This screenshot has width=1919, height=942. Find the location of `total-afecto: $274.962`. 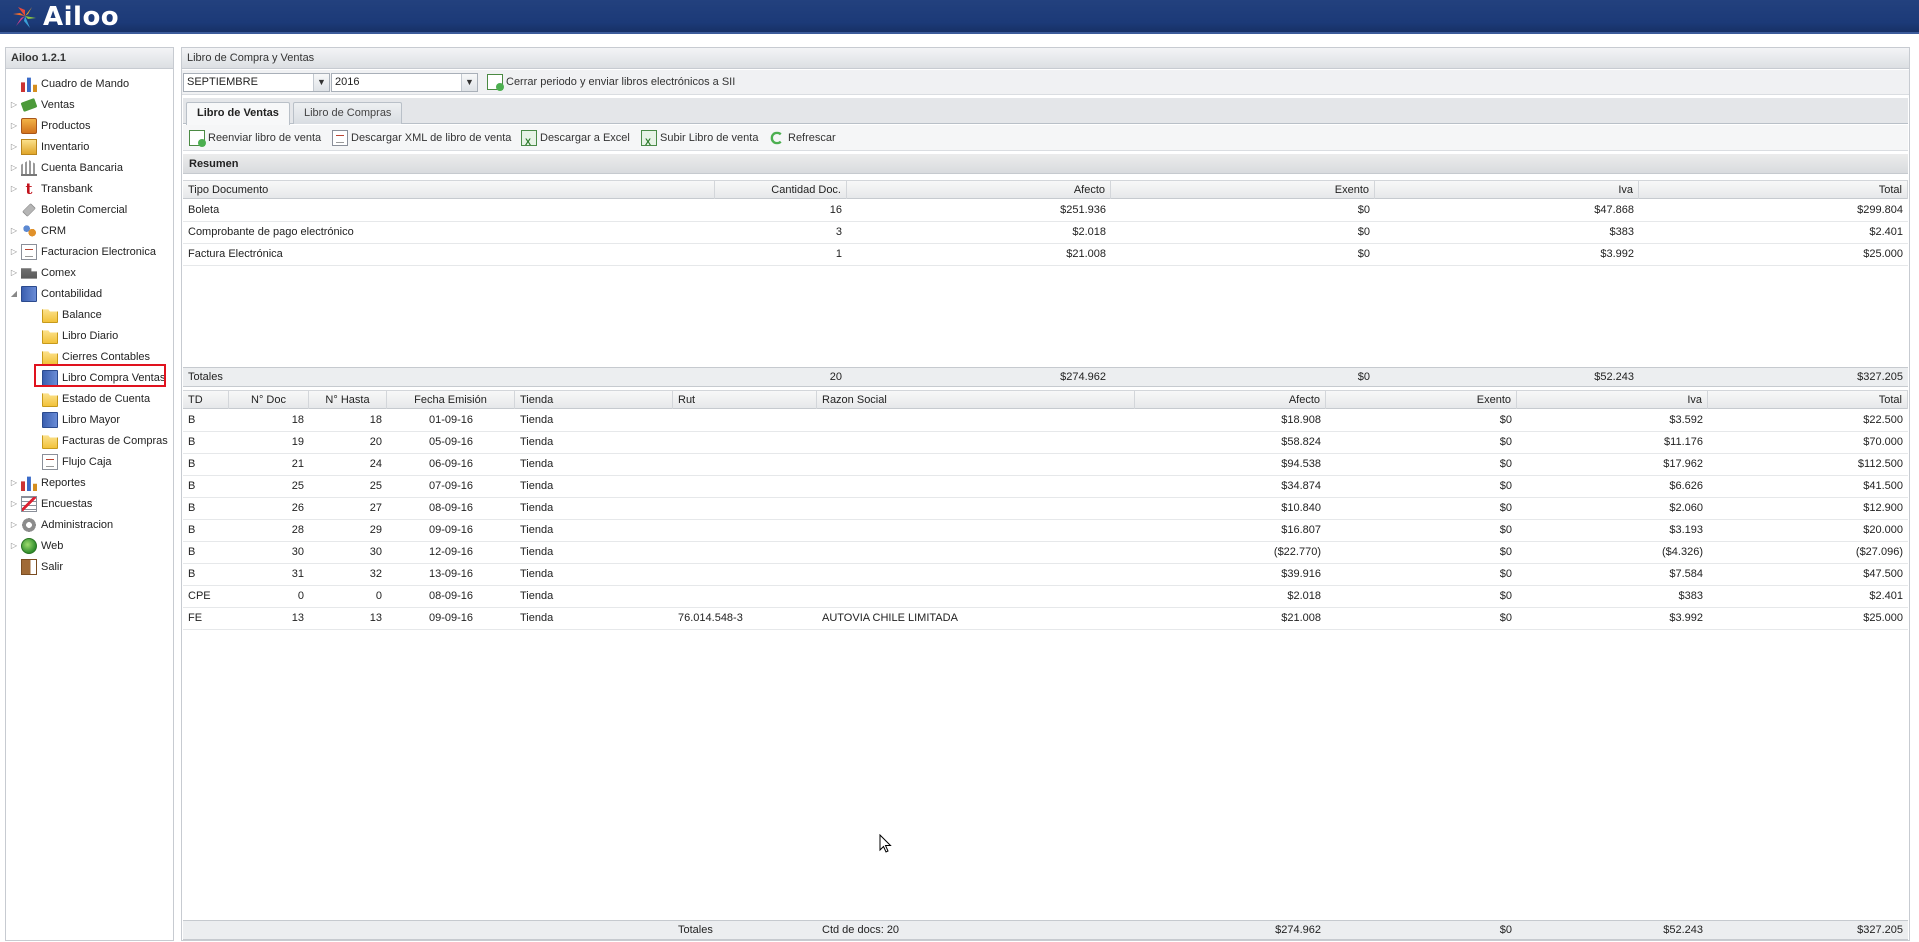

total-afecto: $274.962 is located at coordinates (1298, 930).